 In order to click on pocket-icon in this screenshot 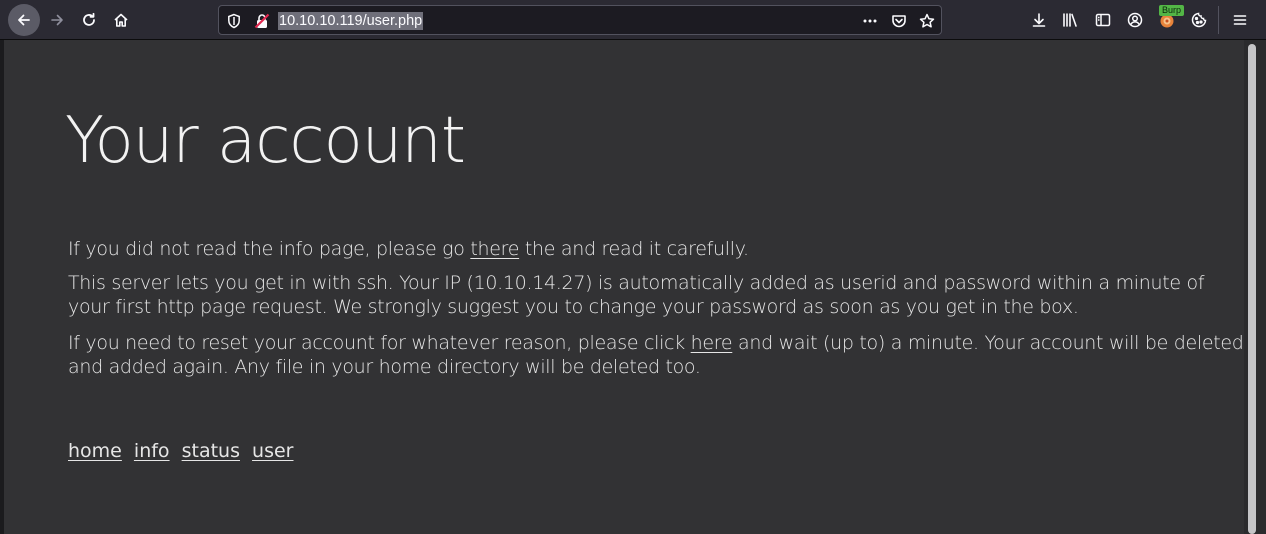, I will do `click(899, 21)`.